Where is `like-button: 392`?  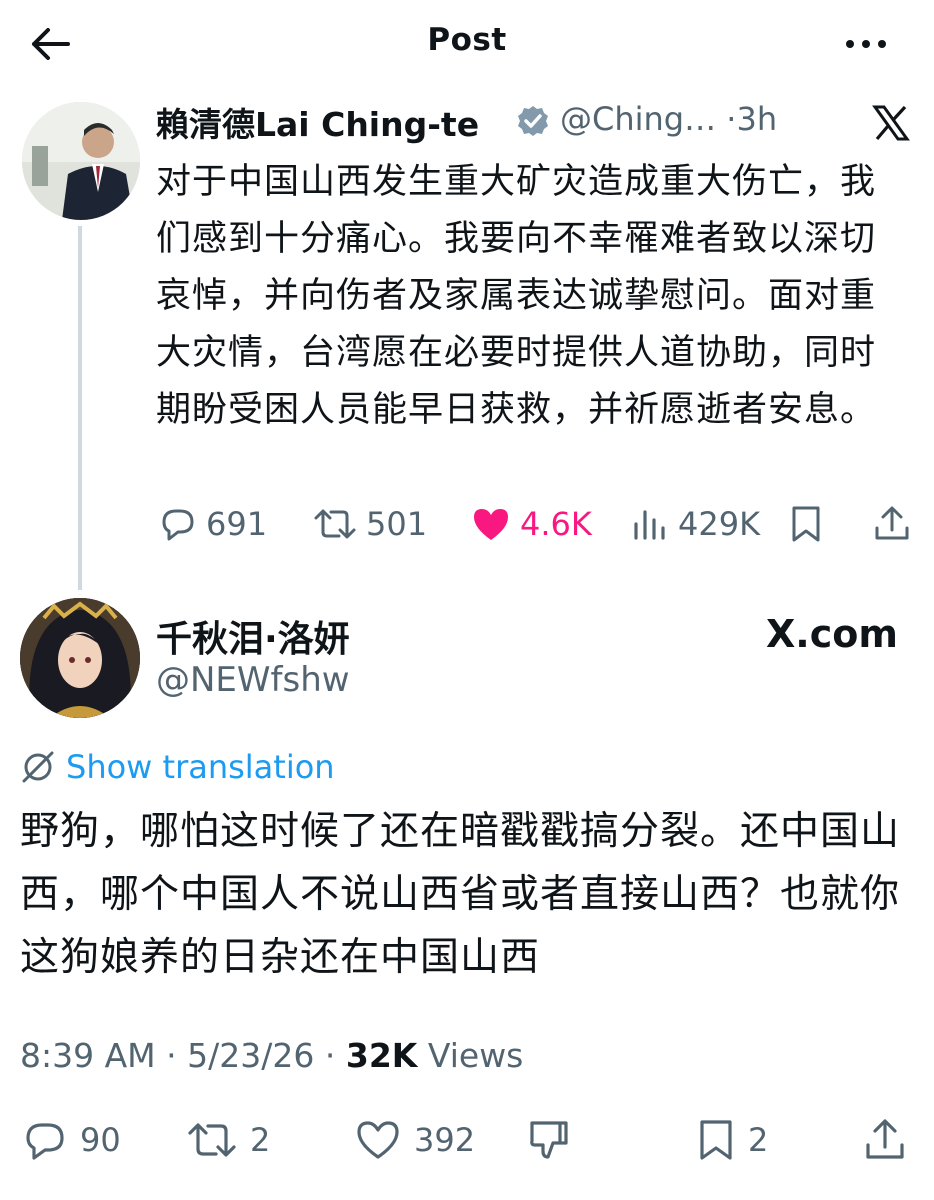
like-button: 392 is located at coordinates (414, 1140).